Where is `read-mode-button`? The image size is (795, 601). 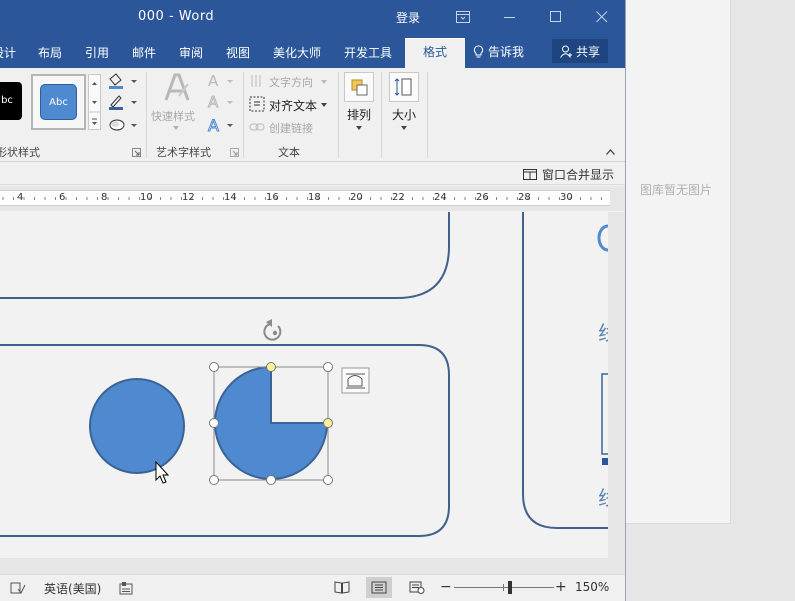 read-mode-button is located at coordinates (342, 587).